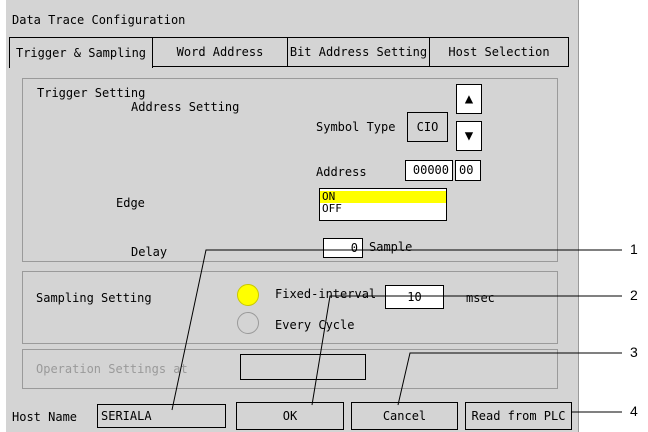  What do you see at coordinates (634, 352) in the screenshot?
I see `callout-number-3: 3` at bounding box center [634, 352].